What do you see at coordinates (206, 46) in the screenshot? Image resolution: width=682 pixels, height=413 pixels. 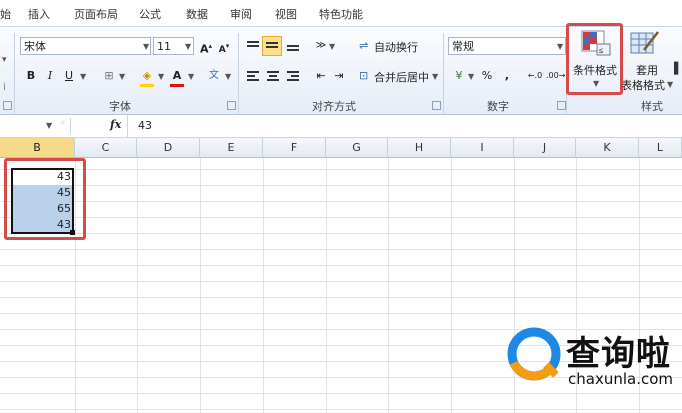 I see `grow-font-icon: A▴` at bounding box center [206, 46].